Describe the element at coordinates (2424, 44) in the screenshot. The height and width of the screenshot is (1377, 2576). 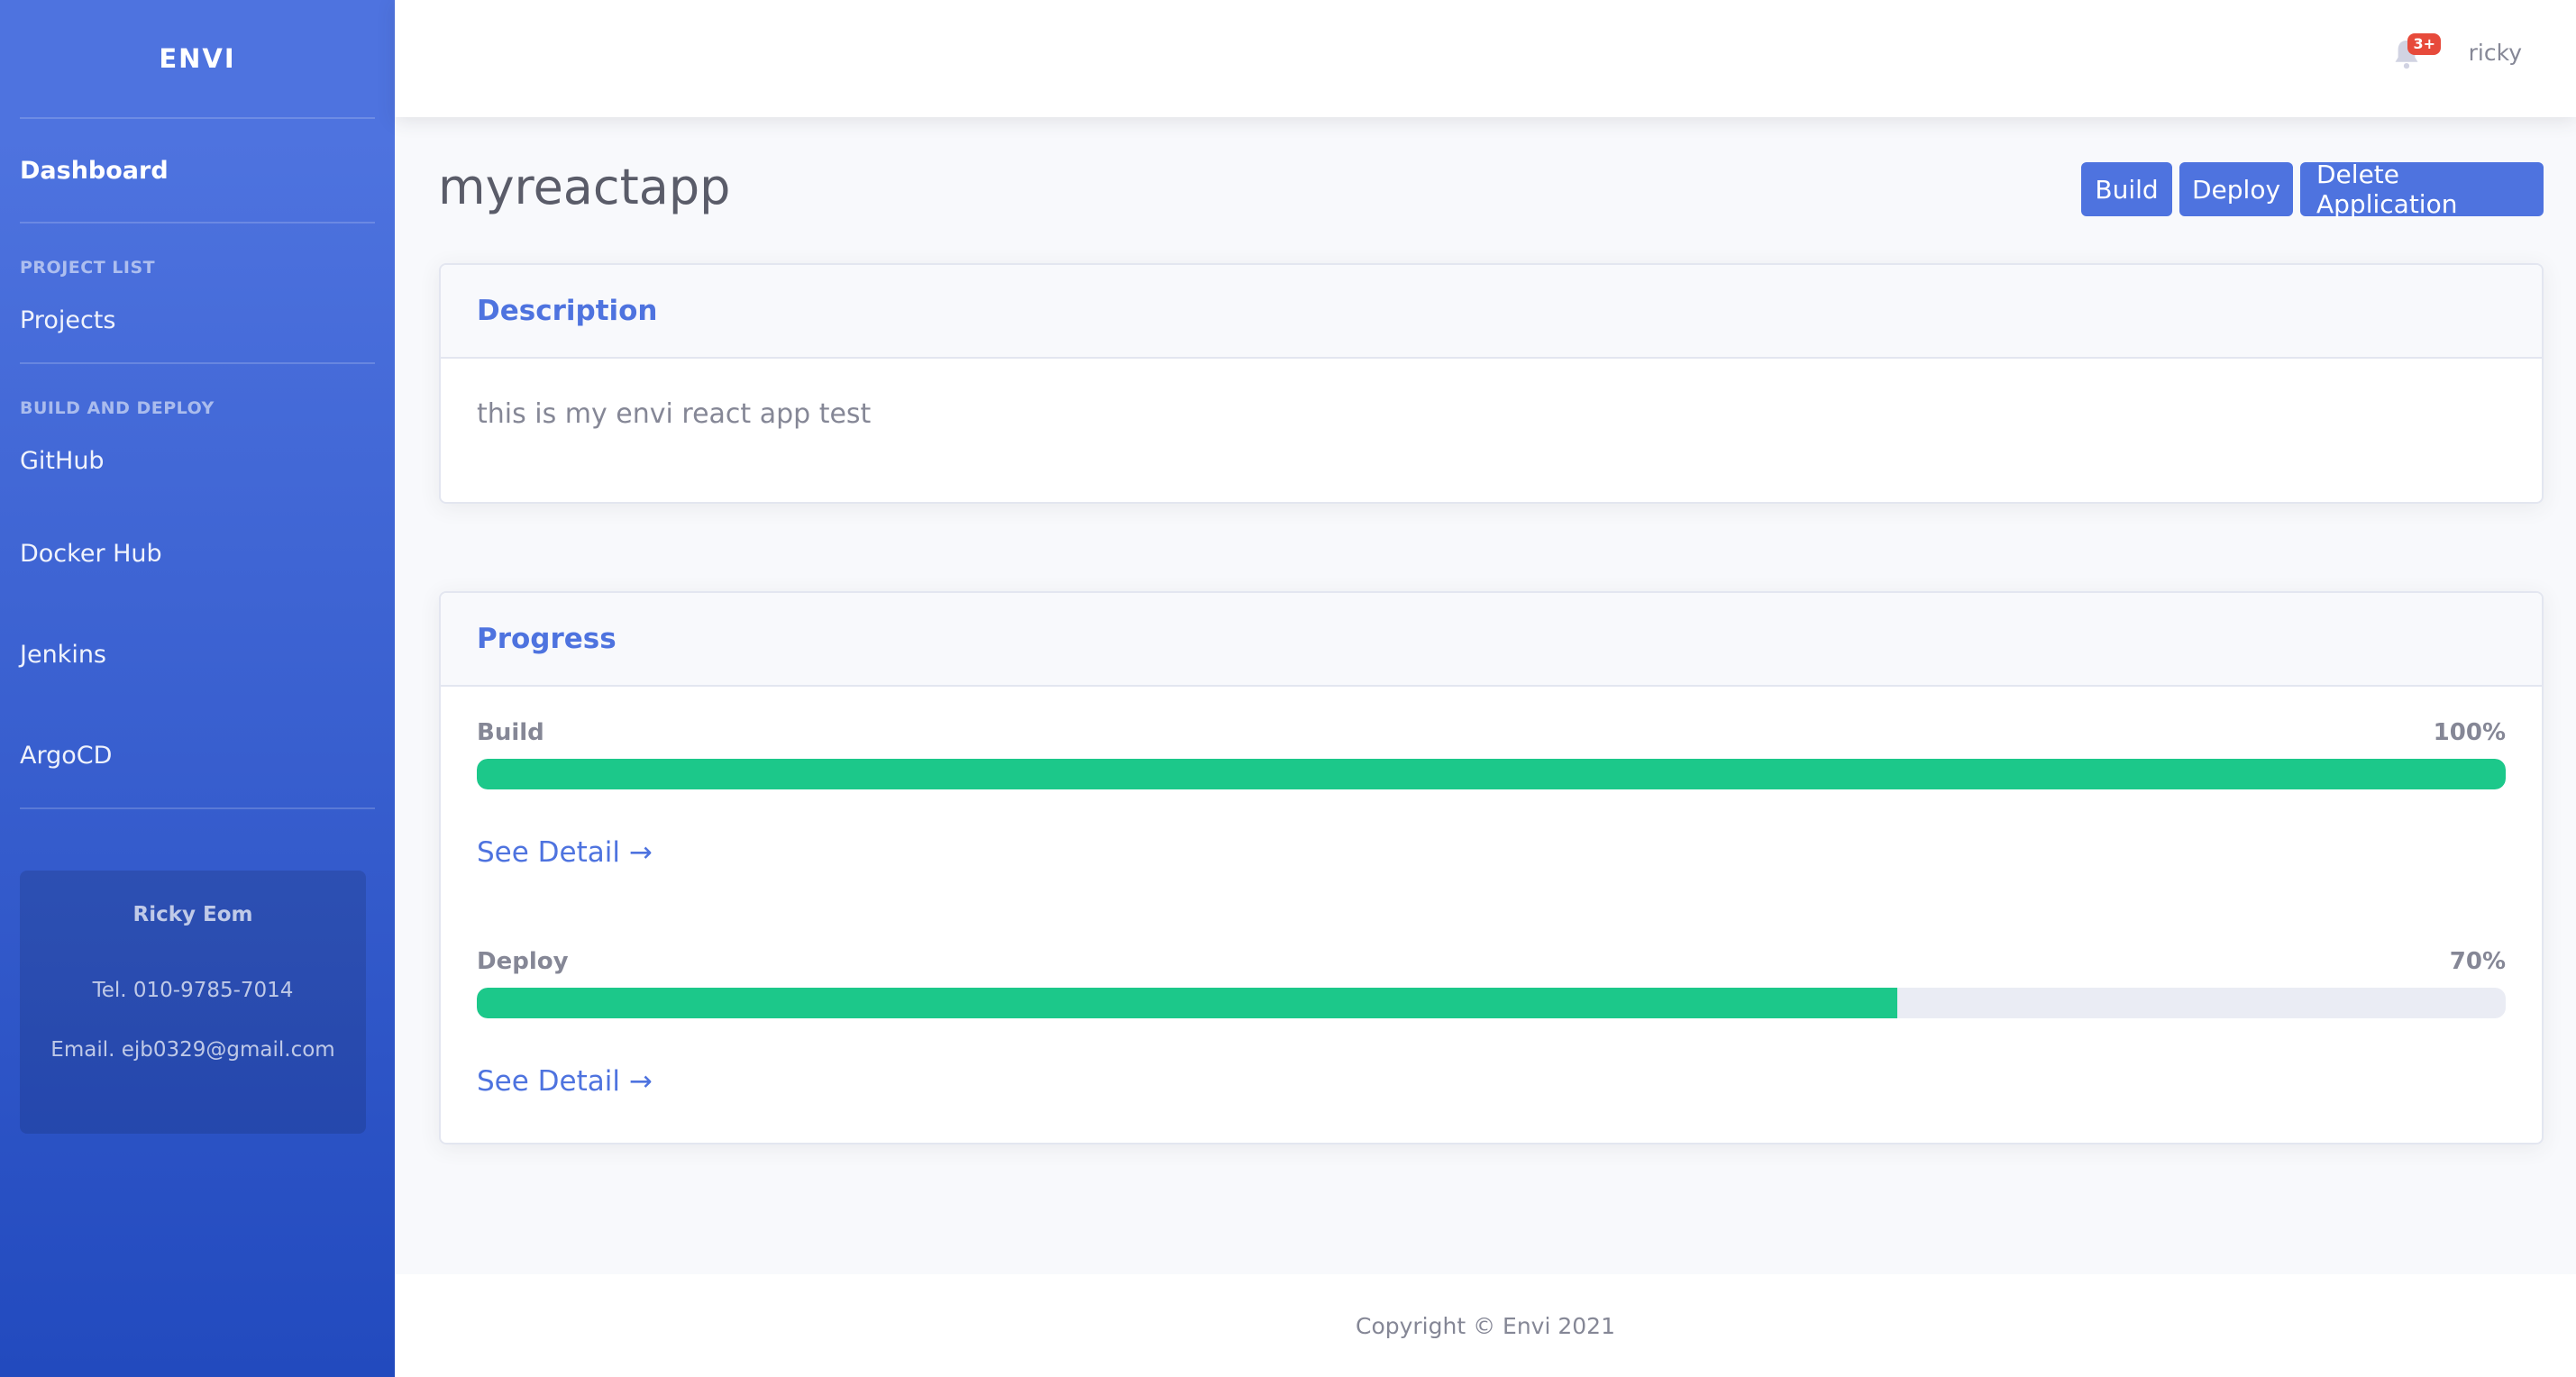
I see `notification-badge: 3+` at that location.